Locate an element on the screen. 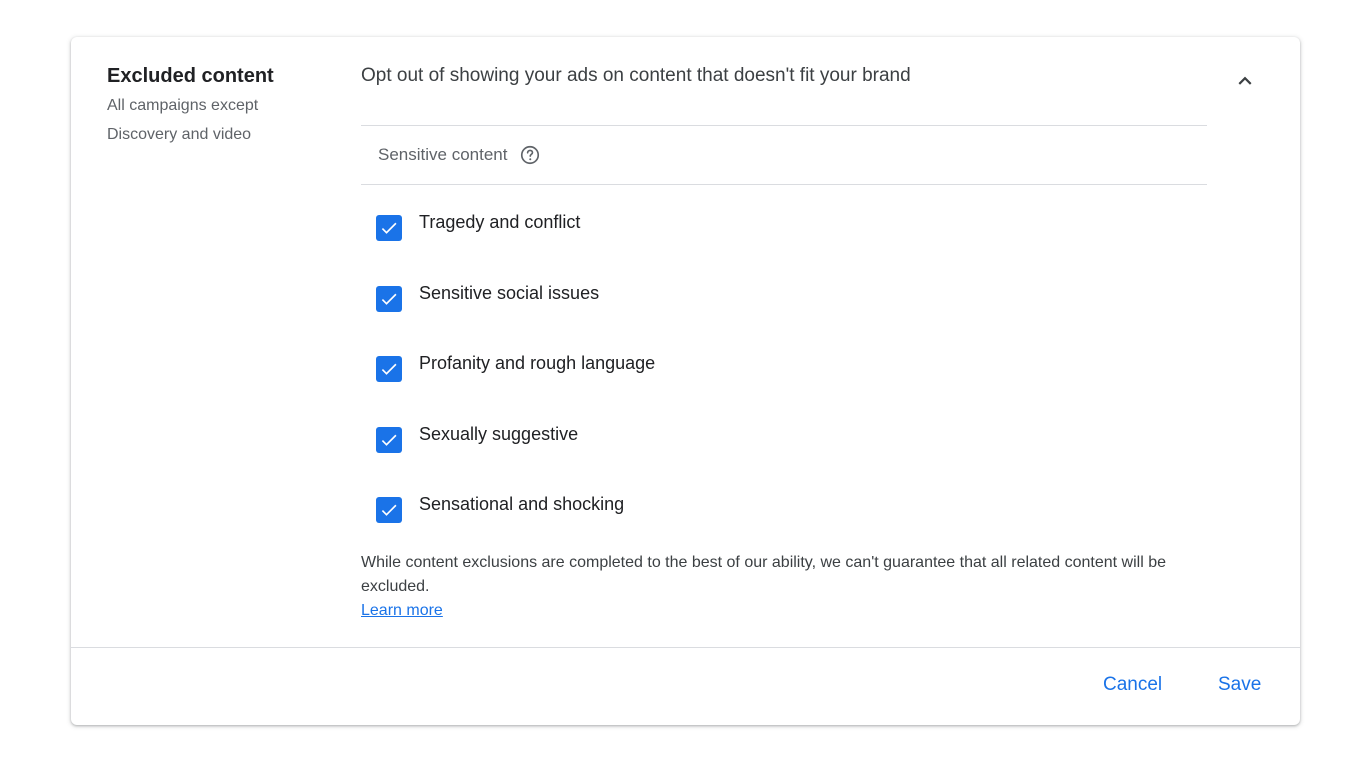 Image resolution: width=1362 pixels, height=778 pixels. option-label: Tragedy and conflict is located at coordinates (500, 222).